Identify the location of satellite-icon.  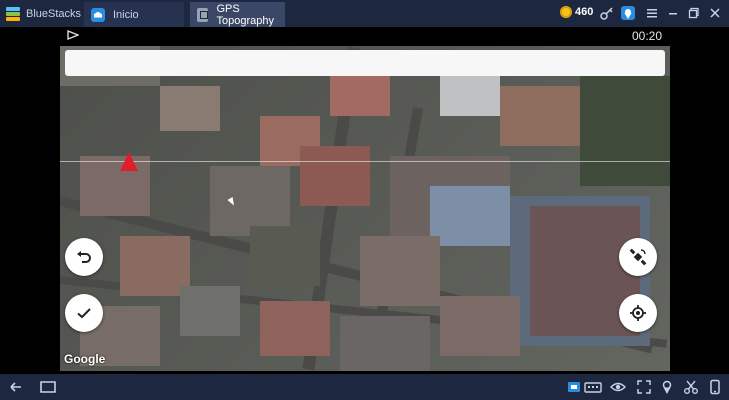
(638, 257).